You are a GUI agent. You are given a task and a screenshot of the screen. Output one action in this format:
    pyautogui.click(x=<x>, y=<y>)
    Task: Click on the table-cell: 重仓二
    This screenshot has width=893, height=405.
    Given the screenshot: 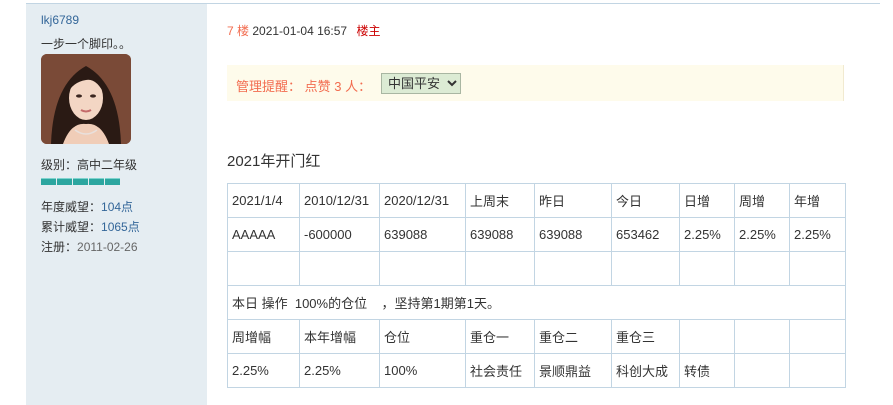 What is the action you would take?
    pyautogui.click(x=573, y=336)
    